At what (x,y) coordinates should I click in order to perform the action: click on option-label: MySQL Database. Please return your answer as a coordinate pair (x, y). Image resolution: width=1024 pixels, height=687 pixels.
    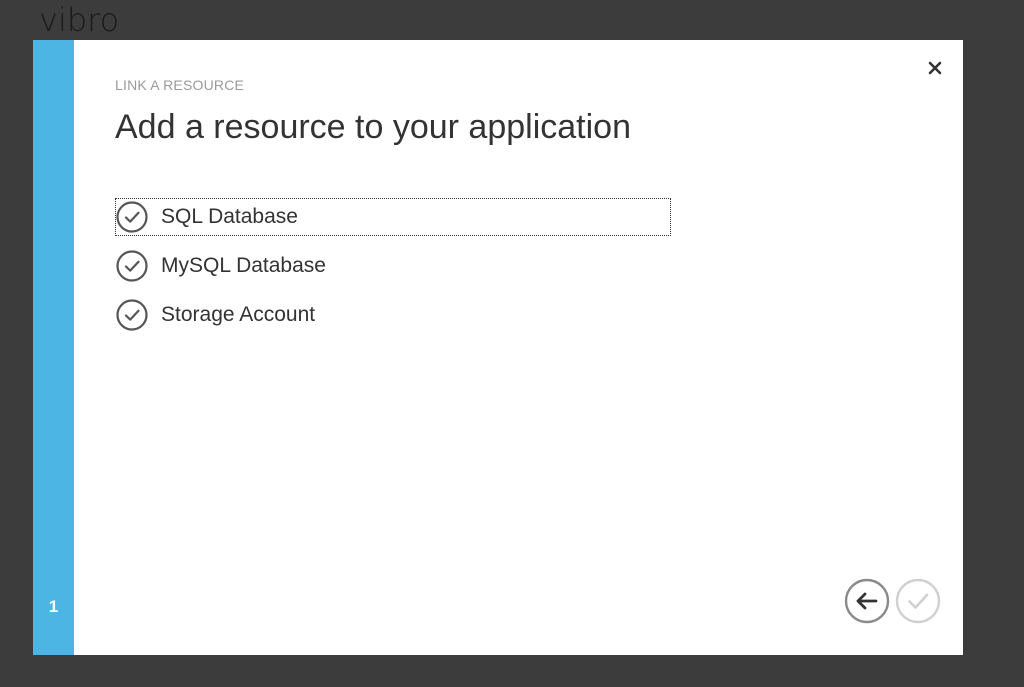
    Looking at the image, I should click on (243, 265).